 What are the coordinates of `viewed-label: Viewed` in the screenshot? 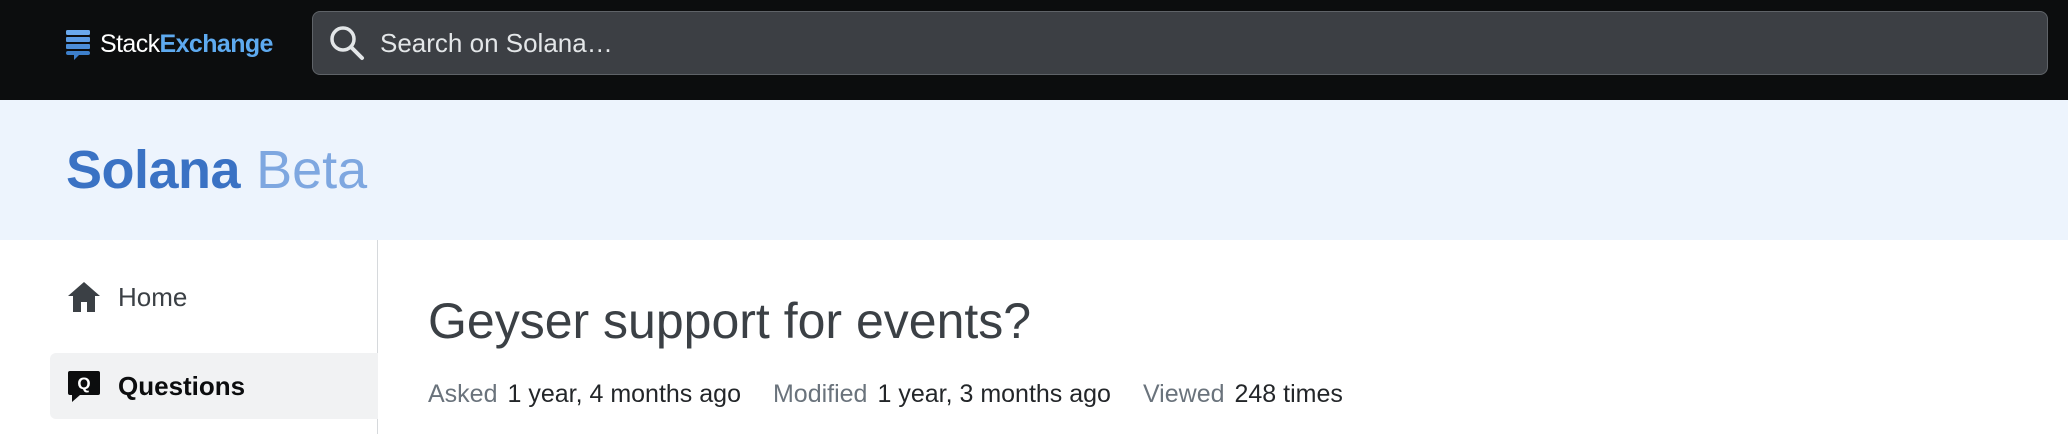 It's located at (1183, 394).